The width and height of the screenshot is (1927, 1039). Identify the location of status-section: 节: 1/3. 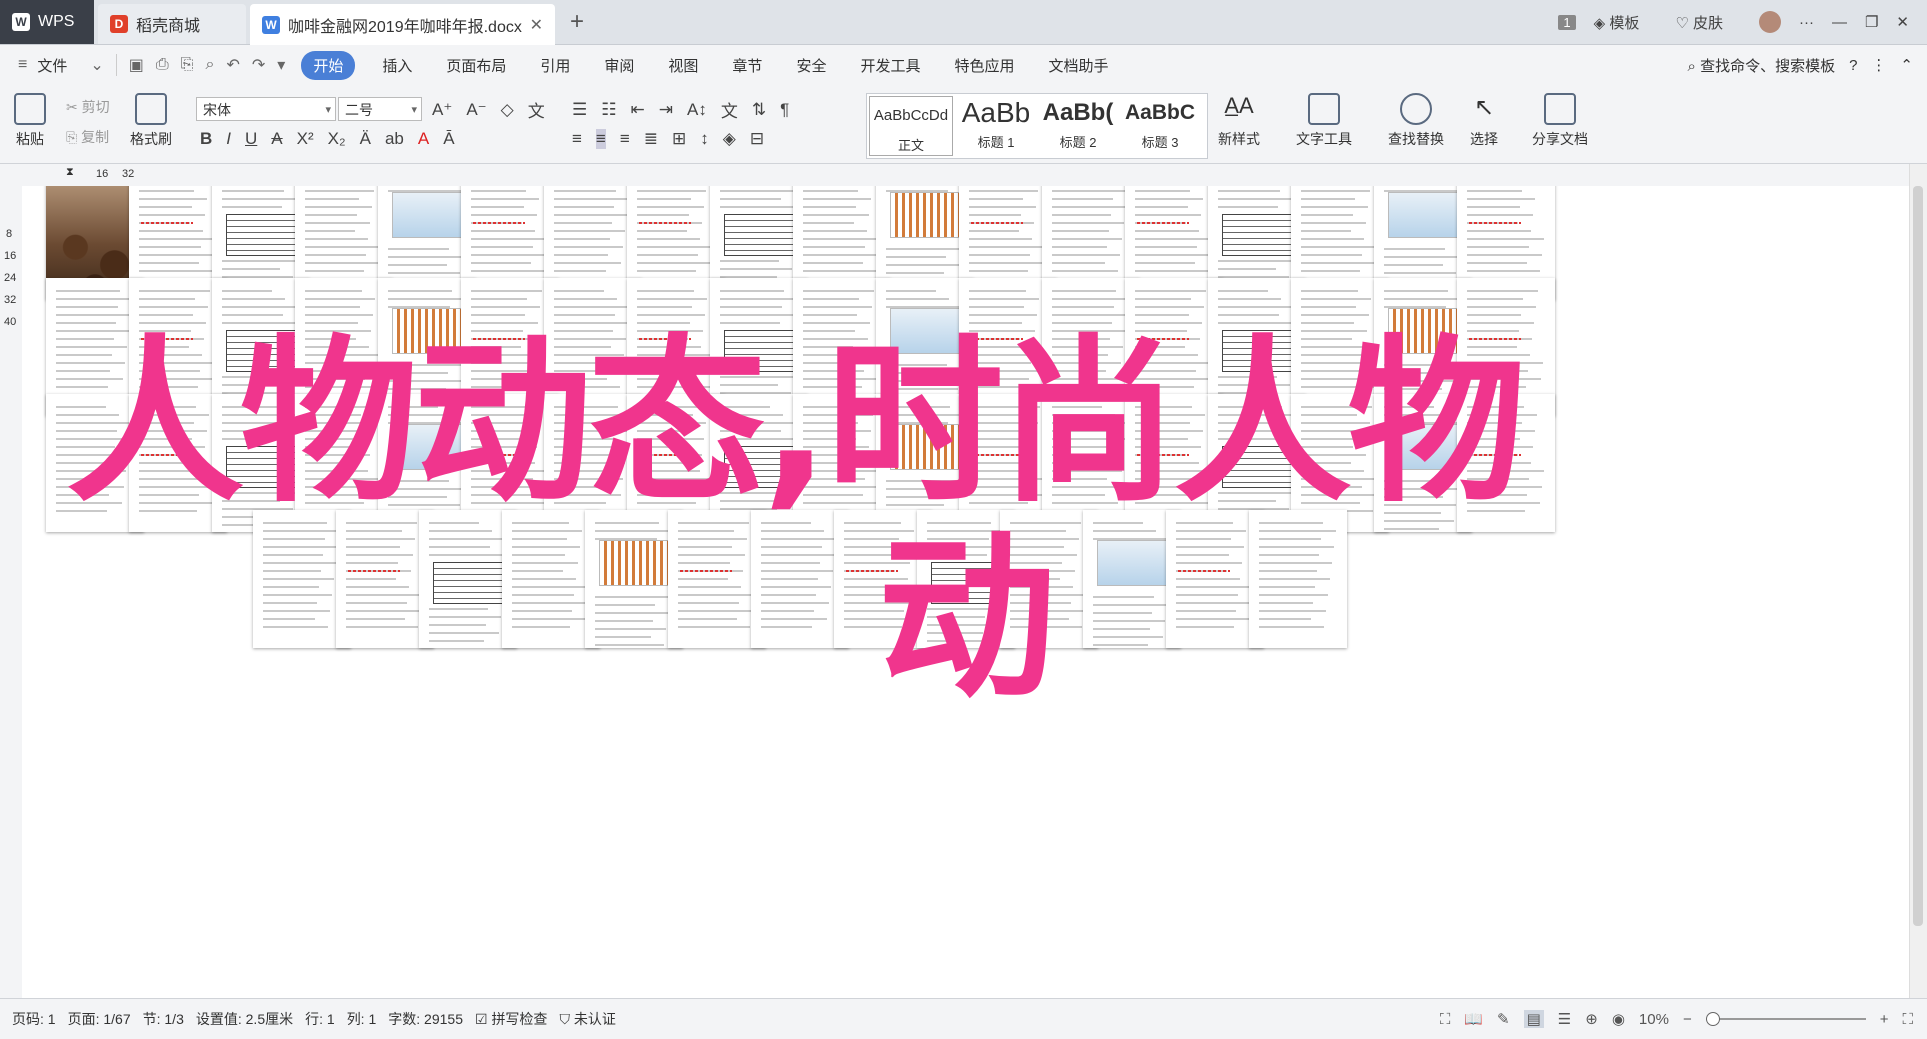
(163, 1019).